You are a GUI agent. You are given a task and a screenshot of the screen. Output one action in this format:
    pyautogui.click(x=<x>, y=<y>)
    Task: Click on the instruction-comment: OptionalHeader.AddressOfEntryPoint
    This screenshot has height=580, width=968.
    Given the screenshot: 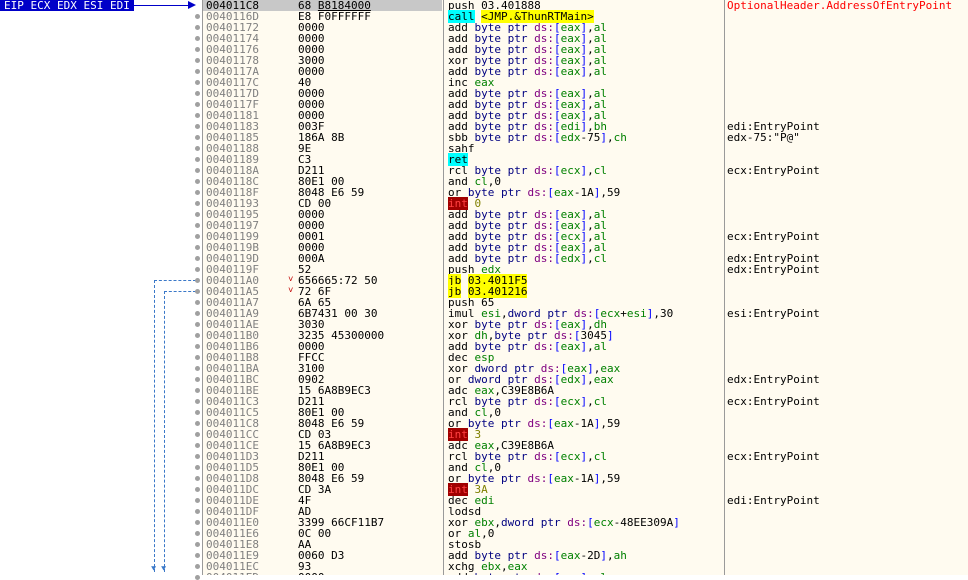 What is the action you would take?
    pyautogui.click(x=840, y=6)
    